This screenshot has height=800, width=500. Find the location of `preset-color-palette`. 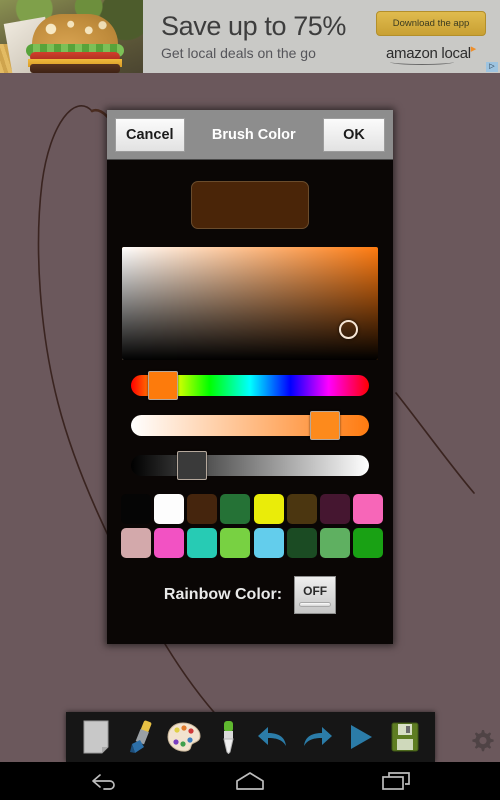

preset-color-palette is located at coordinates (252, 526).